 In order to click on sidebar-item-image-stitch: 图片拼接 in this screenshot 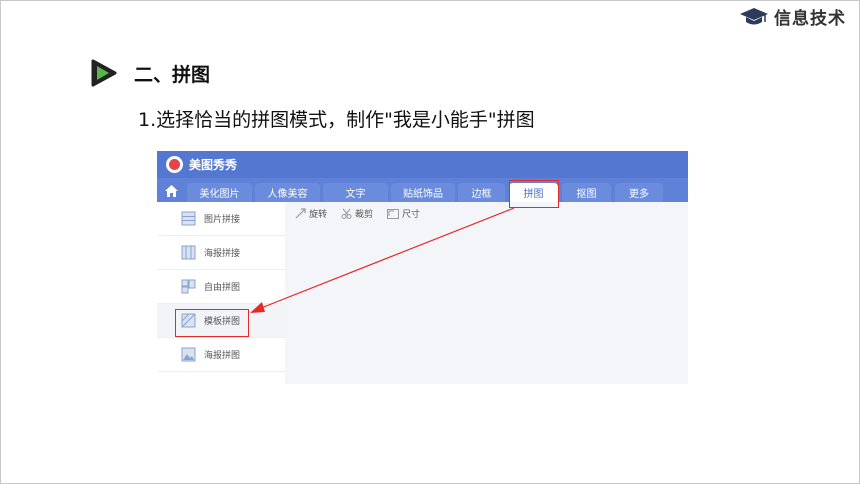, I will do `click(221, 219)`.